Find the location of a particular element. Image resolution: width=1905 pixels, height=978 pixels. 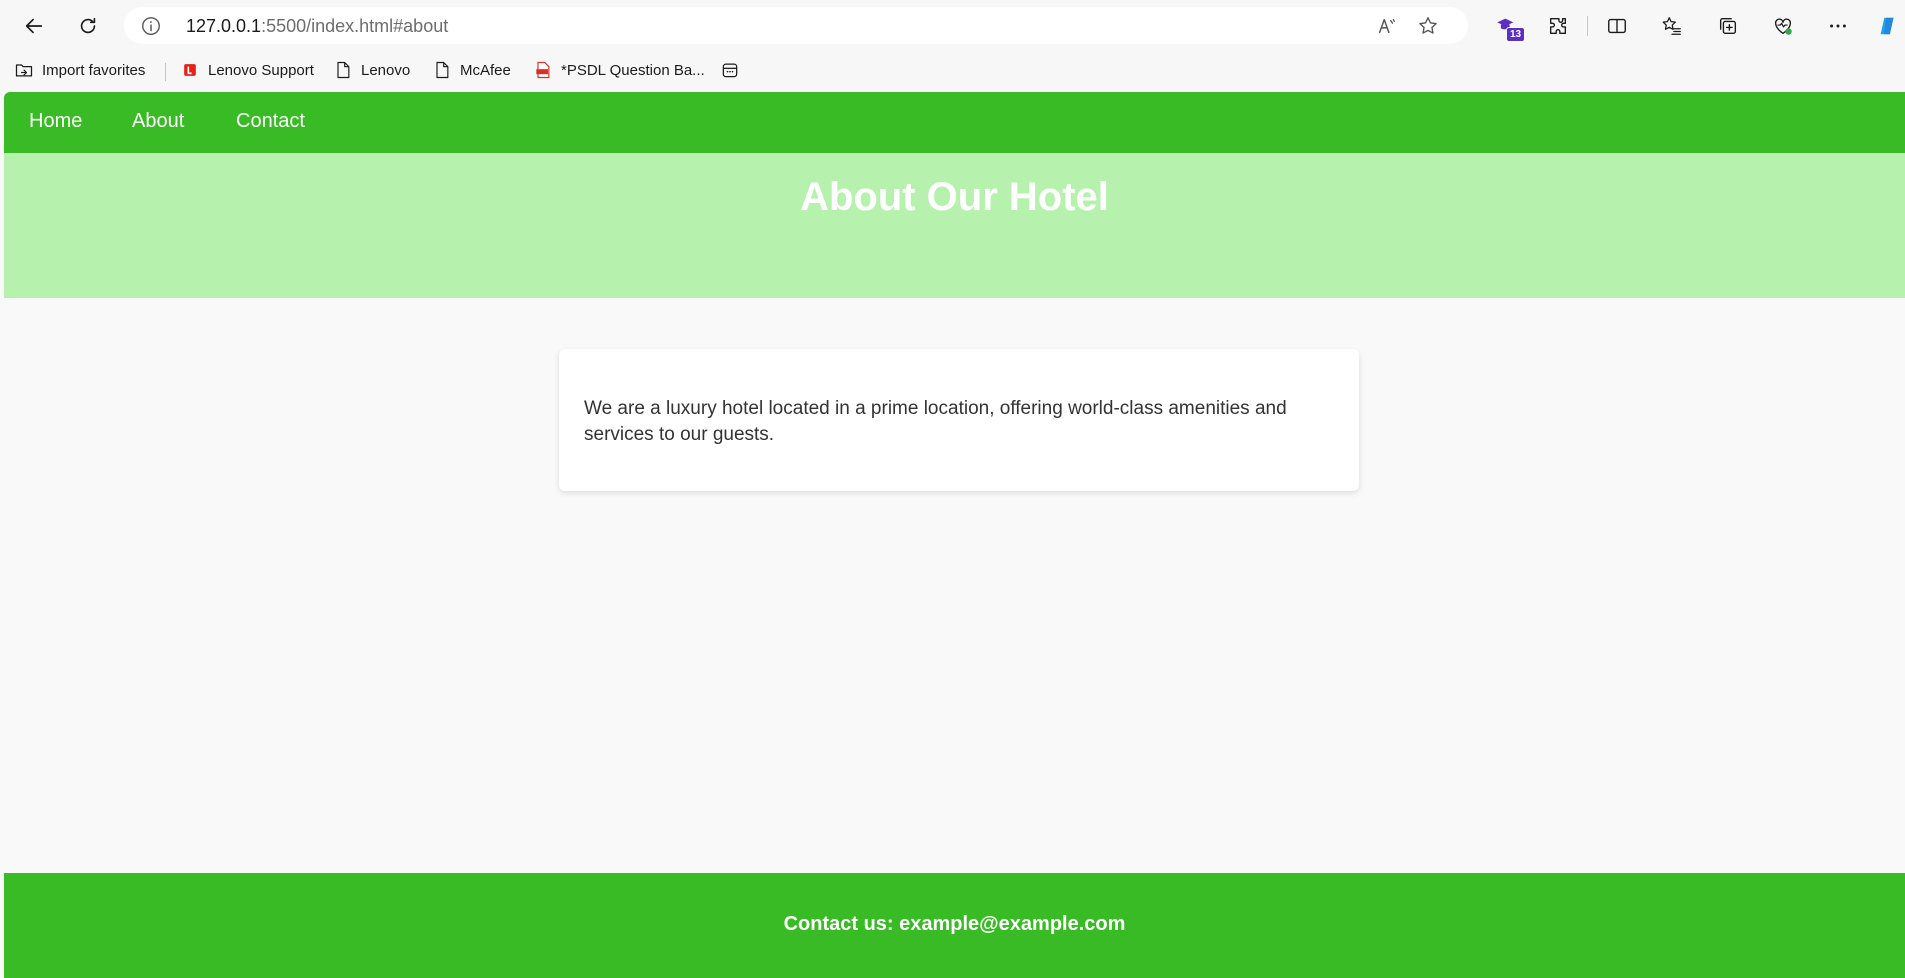

refresh-icon is located at coordinates (88, 25).